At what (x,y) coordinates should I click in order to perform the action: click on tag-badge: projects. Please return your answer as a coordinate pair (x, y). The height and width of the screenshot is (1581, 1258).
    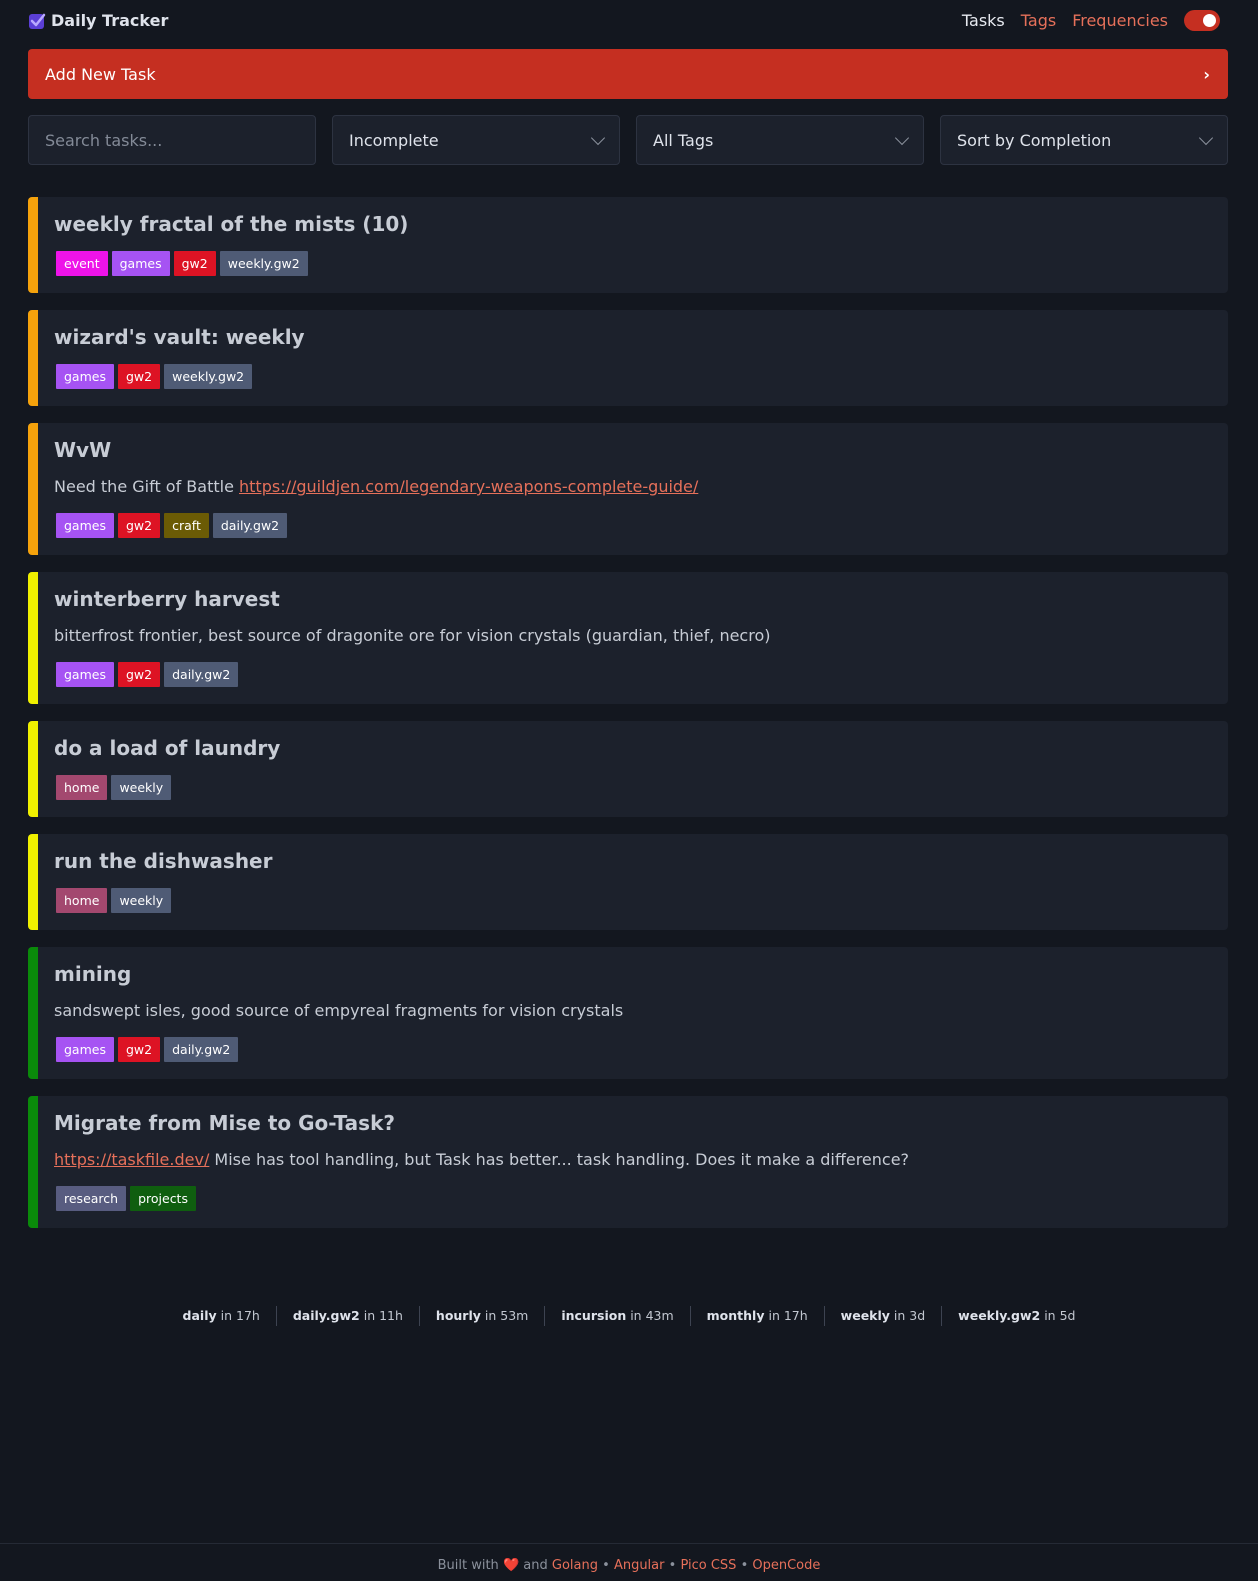
    Looking at the image, I should click on (163, 1198).